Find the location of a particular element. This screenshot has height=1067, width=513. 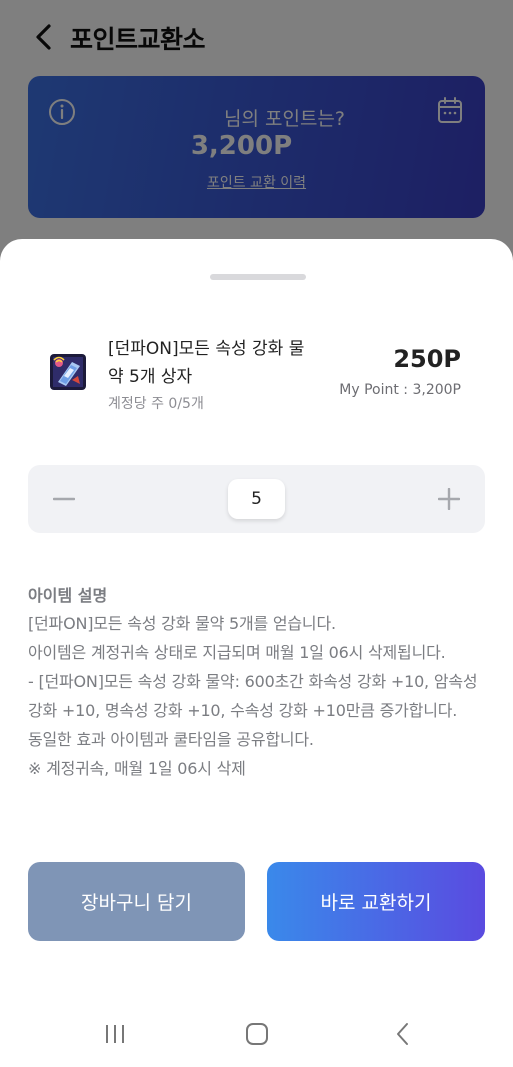

quantity-input: 5 is located at coordinates (256, 499).